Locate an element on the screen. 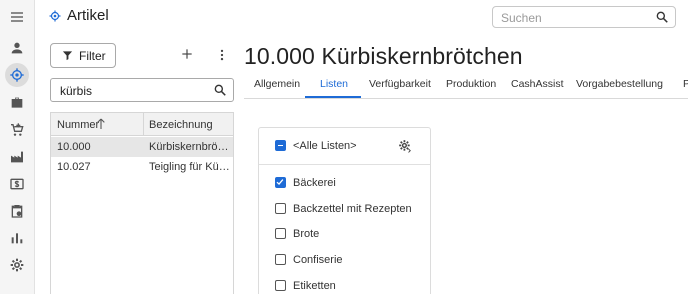  list-item-label: Bäckerei is located at coordinates (314, 183).